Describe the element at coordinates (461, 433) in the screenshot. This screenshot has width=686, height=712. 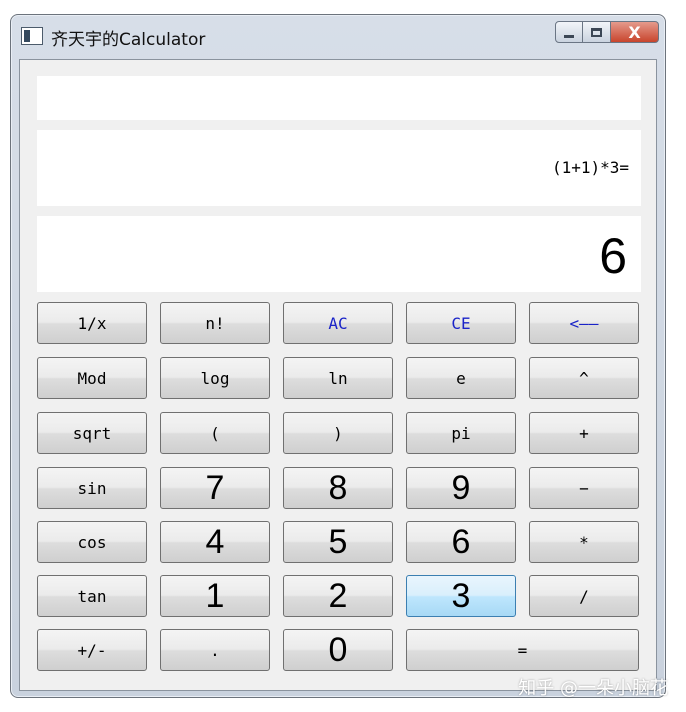
I see `pi-button: pi` at that location.